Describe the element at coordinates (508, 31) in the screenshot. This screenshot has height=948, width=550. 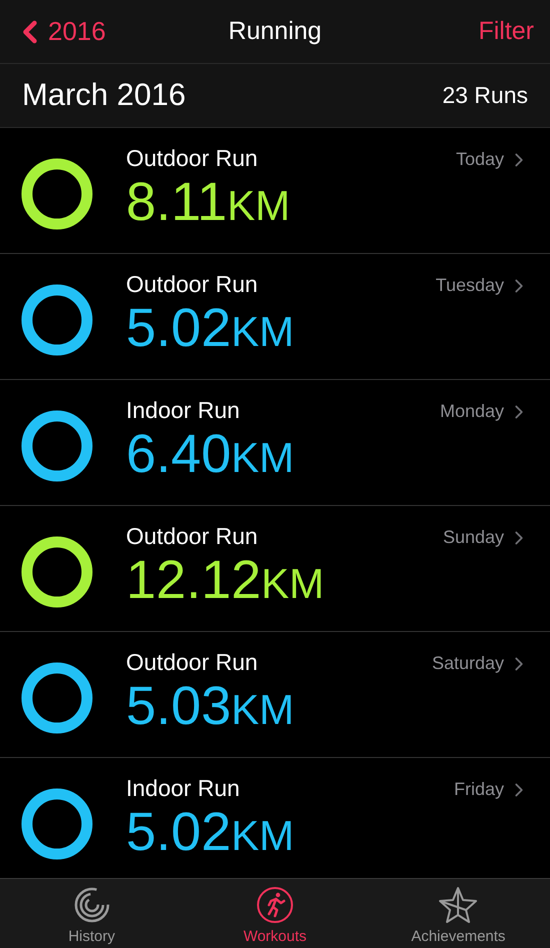
I see `filter-button: Filter` at that location.